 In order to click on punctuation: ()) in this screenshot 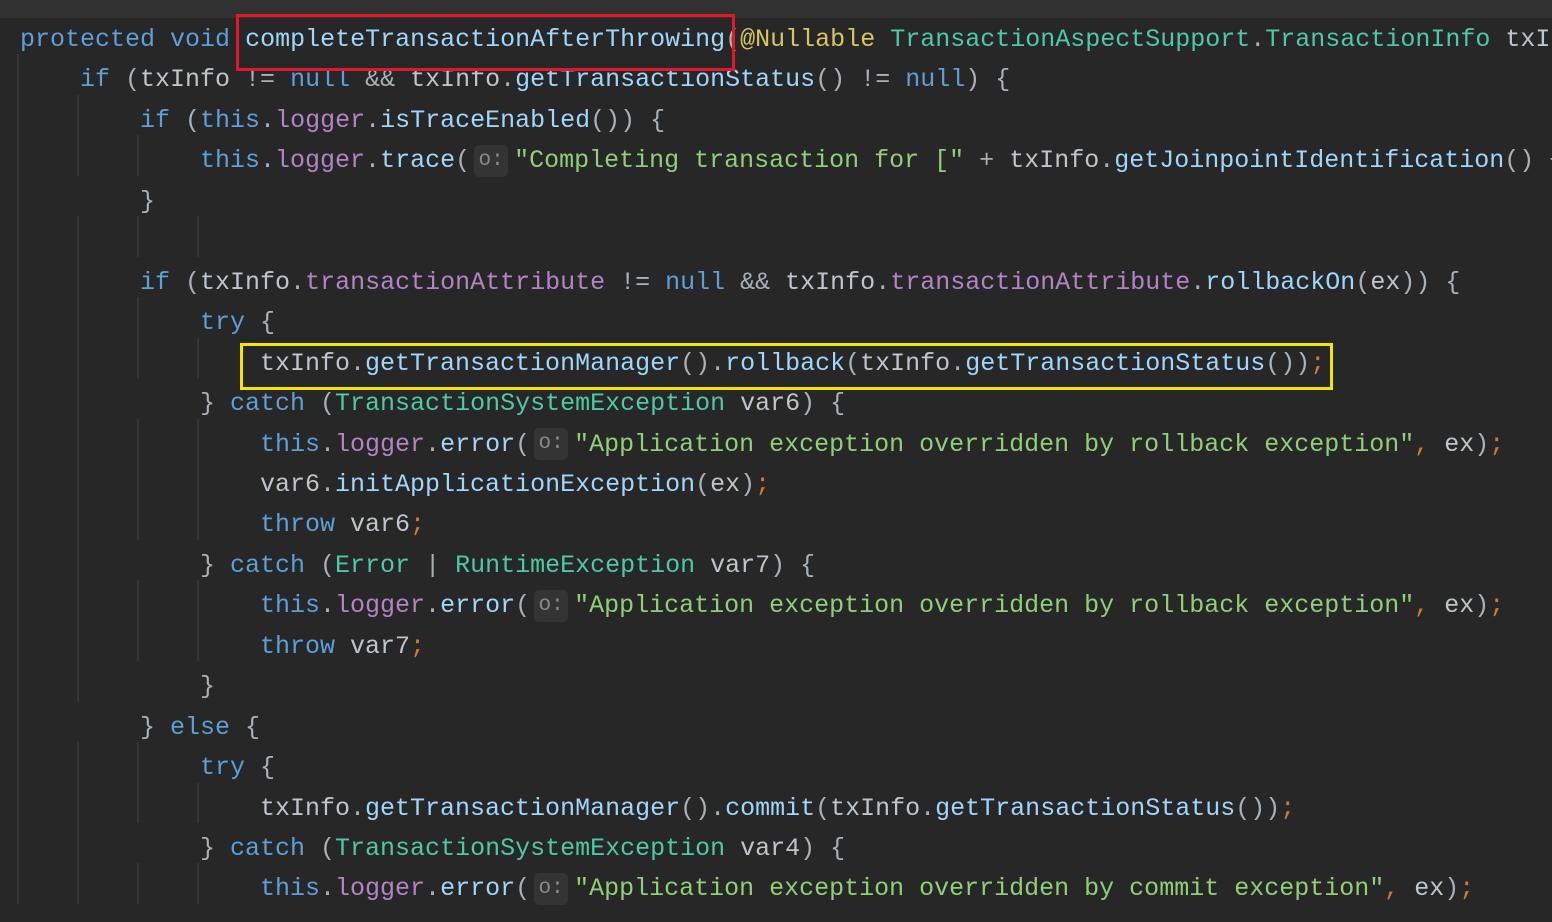, I will do `click(1258, 808)`.